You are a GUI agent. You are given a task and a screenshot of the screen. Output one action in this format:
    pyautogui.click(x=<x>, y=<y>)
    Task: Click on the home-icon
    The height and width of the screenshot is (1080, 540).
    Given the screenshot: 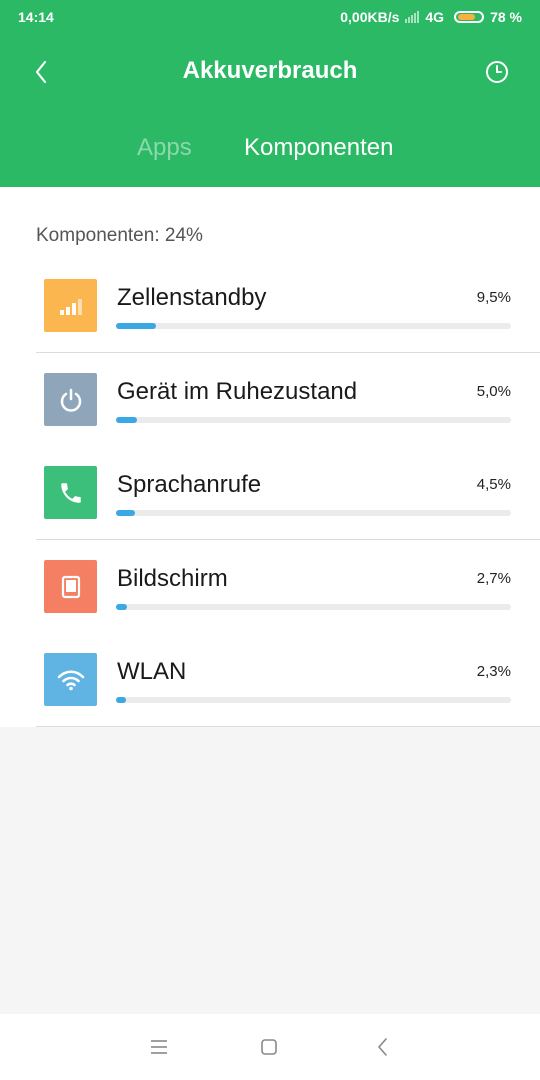 What is the action you would take?
    pyautogui.click(x=269, y=1047)
    